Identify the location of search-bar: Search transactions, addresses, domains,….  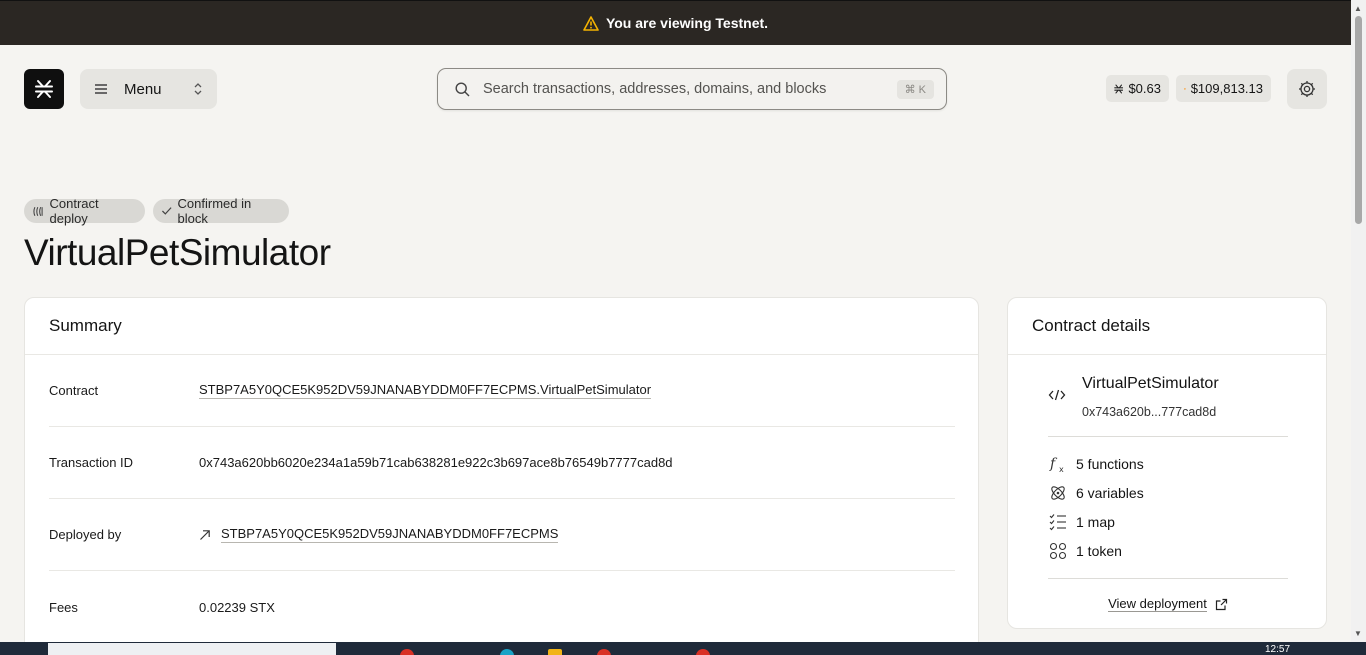
(692, 89).